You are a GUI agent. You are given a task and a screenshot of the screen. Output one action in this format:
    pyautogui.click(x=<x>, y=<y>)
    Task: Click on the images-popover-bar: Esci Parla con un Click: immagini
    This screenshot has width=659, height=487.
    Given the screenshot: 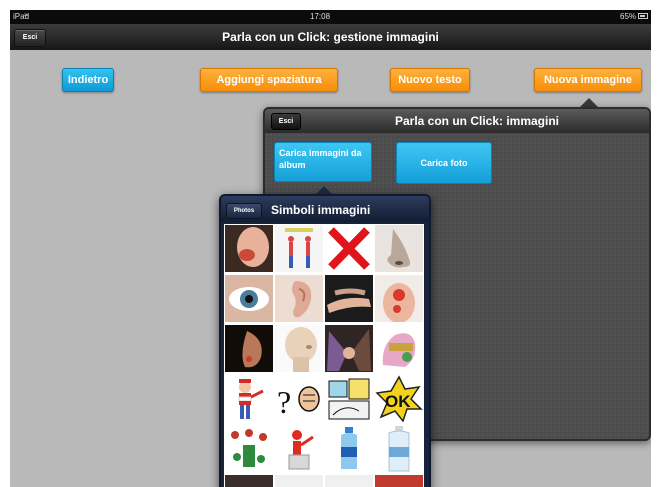 What is the action you would take?
    pyautogui.click(x=457, y=121)
    